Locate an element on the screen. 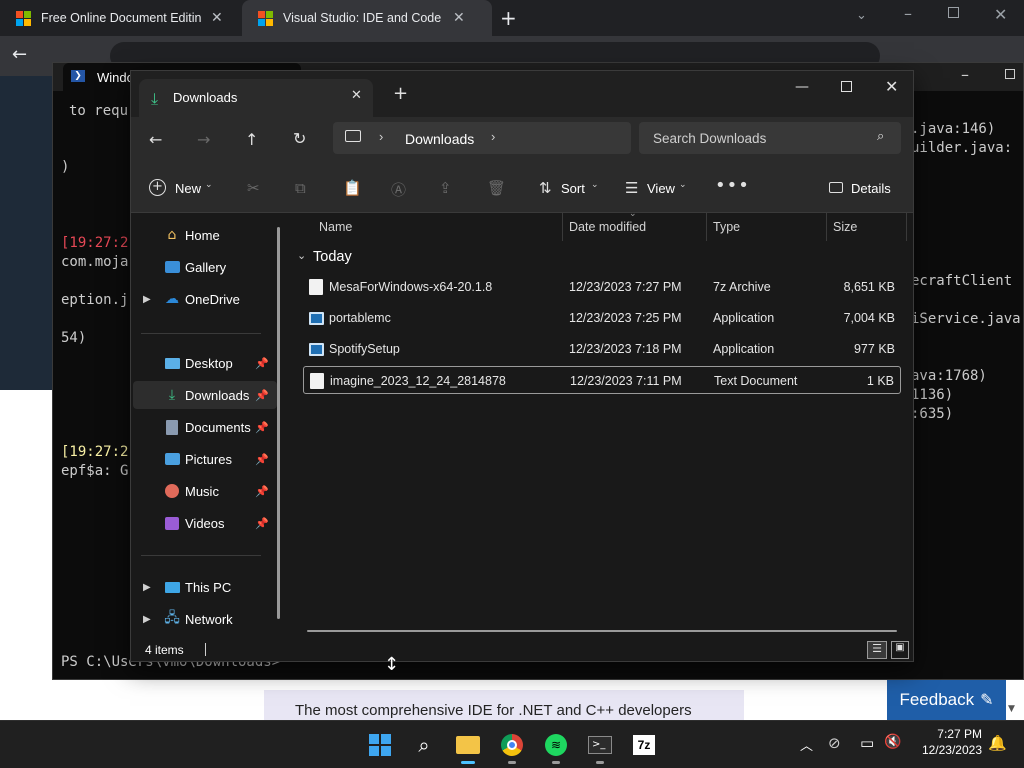 The width and height of the screenshot is (1024, 768). rename-icon: Ⓐ is located at coordinates (398, 189).